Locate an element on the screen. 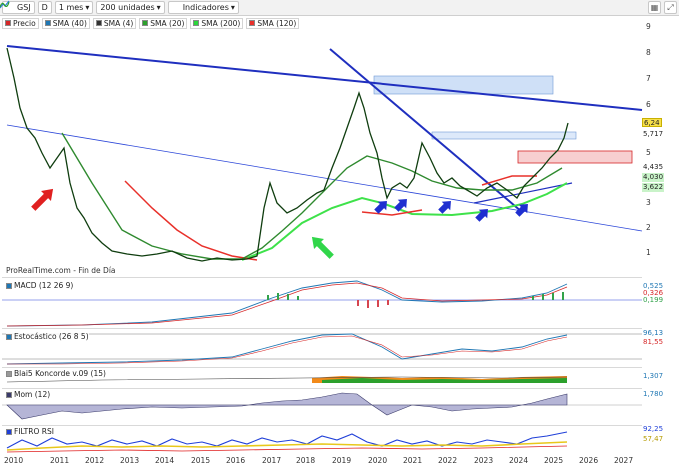 The width and height of the screenshot is (679, 465). panel-title-rsi-filter: FILTRO RSI is located at coordinates (30, 431).